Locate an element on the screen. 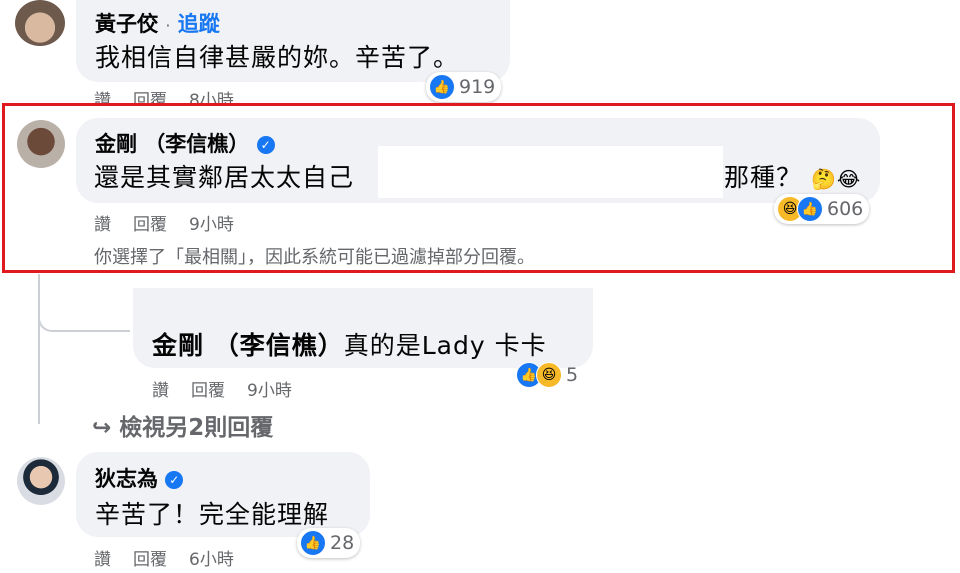 This screenshot has width=960, height=573. laughing-face-icon: 😆 is located at coordinates (549, 375).